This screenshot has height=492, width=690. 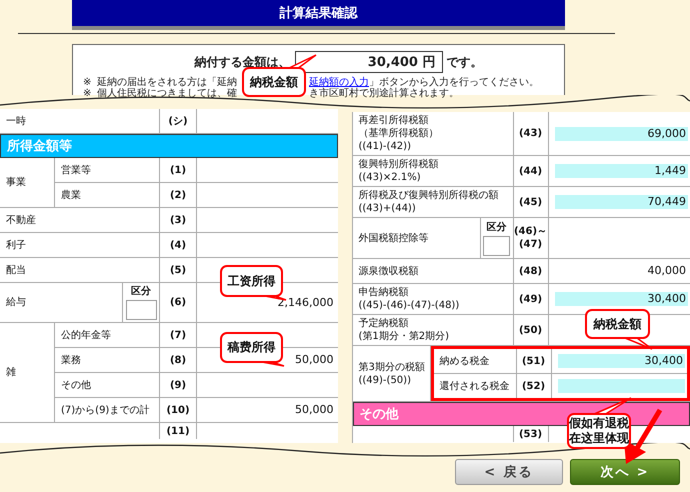 What do you see at coordinates (534, 361) in the screenshot?
I see `line-number: (51)` at bounding box center [534, 361].